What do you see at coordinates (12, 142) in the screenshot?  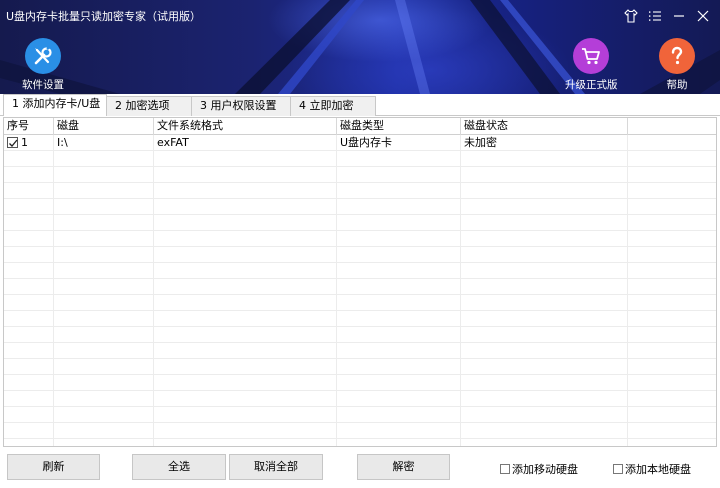 I see `row-checkbox` at bounding box center [12, 142].